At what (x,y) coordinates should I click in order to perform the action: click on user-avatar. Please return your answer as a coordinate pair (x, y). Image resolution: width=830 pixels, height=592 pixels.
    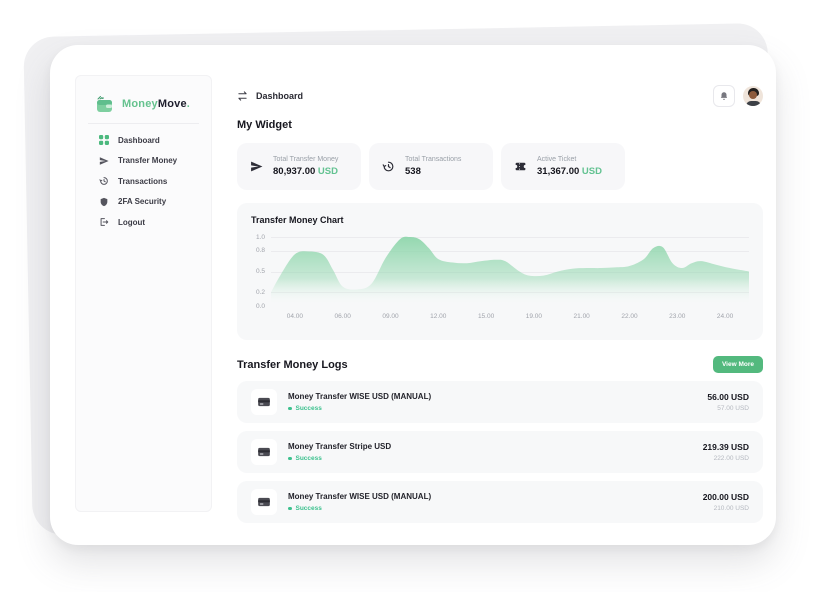
    Looking at the image, I should click on (753, 96).